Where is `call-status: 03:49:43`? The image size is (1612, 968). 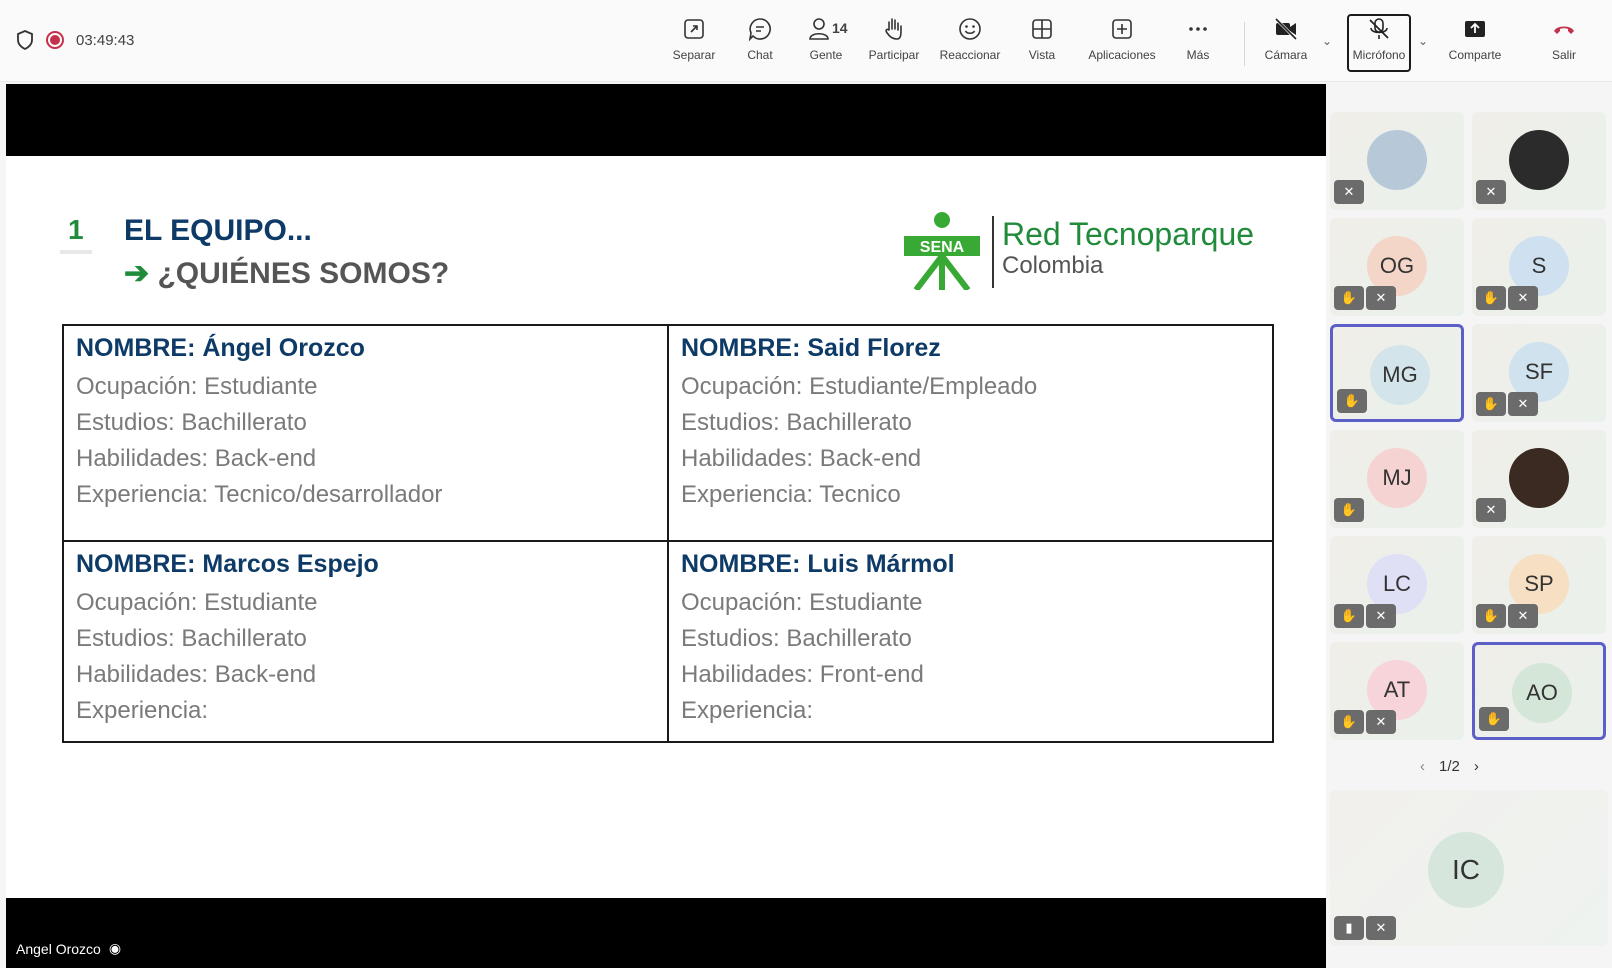 call-status: 03:49:43 is located at coordinates (75, 40).